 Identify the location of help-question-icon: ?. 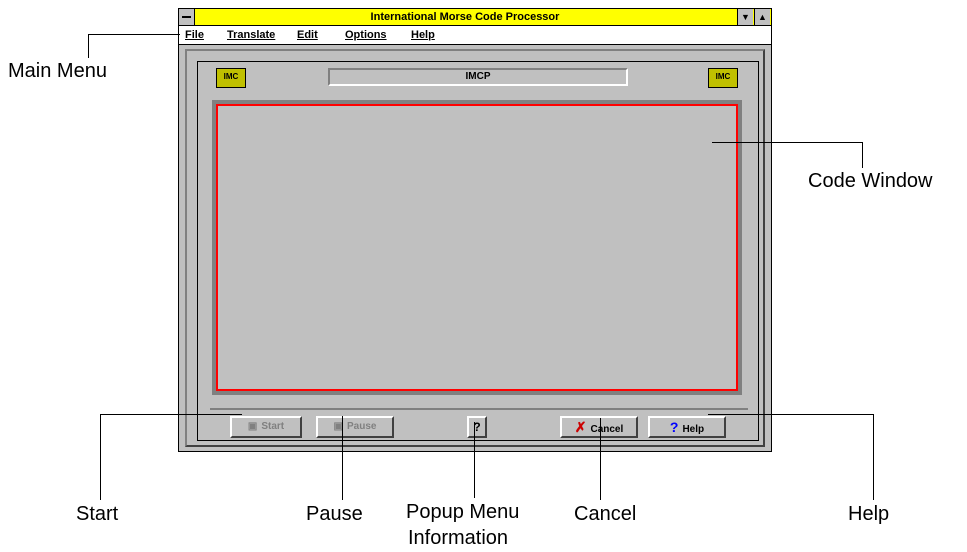
(674, 427).